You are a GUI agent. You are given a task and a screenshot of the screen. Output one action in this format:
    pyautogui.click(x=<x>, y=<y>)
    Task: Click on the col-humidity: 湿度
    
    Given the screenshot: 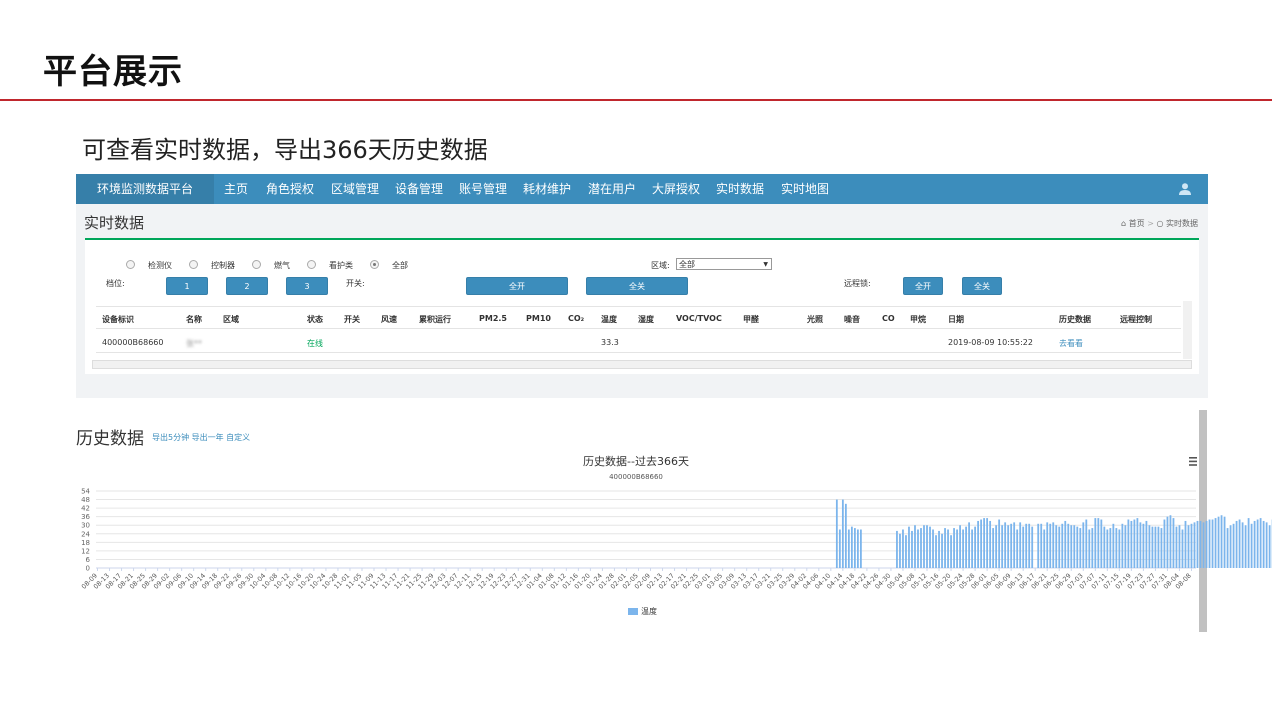 What is the action you would take?
    pyautogui.click(x=646, y=319)
    